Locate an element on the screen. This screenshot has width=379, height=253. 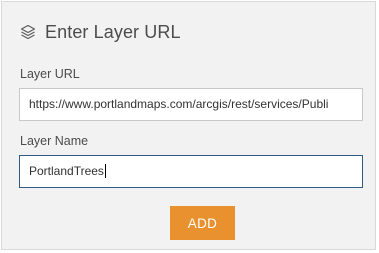
panel-header: Enter Layer URL is located at coordinates (100, 32).